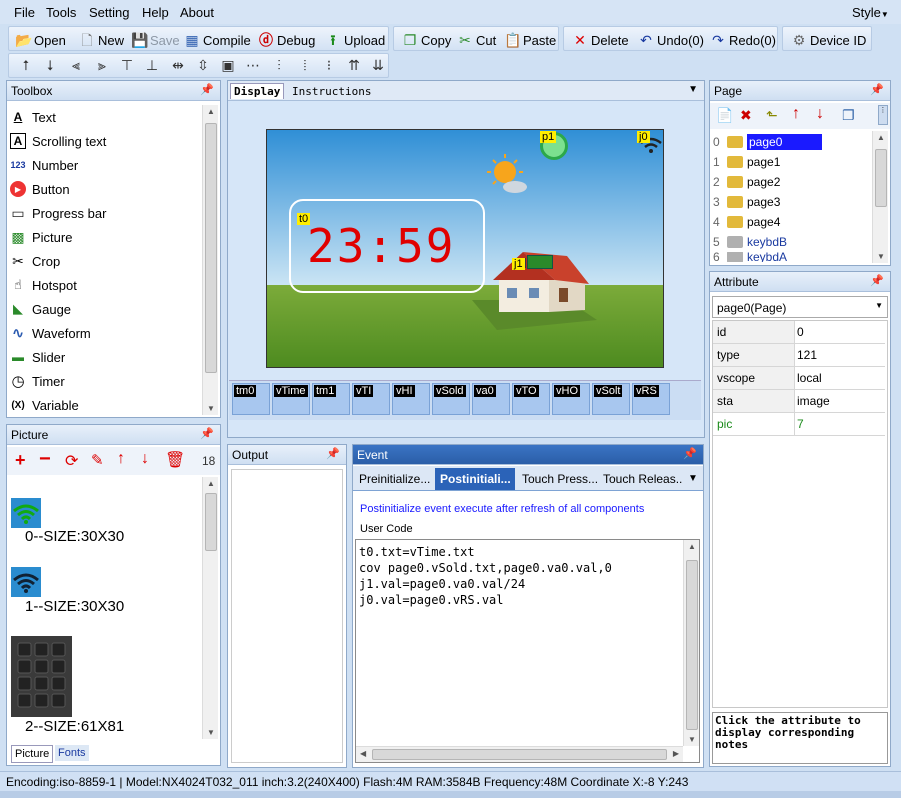  What do you see at coordinates (829, 40) in the screenshot?
I see `device-id-button: ⚙ Device ID` at bounding box center [829, 40].